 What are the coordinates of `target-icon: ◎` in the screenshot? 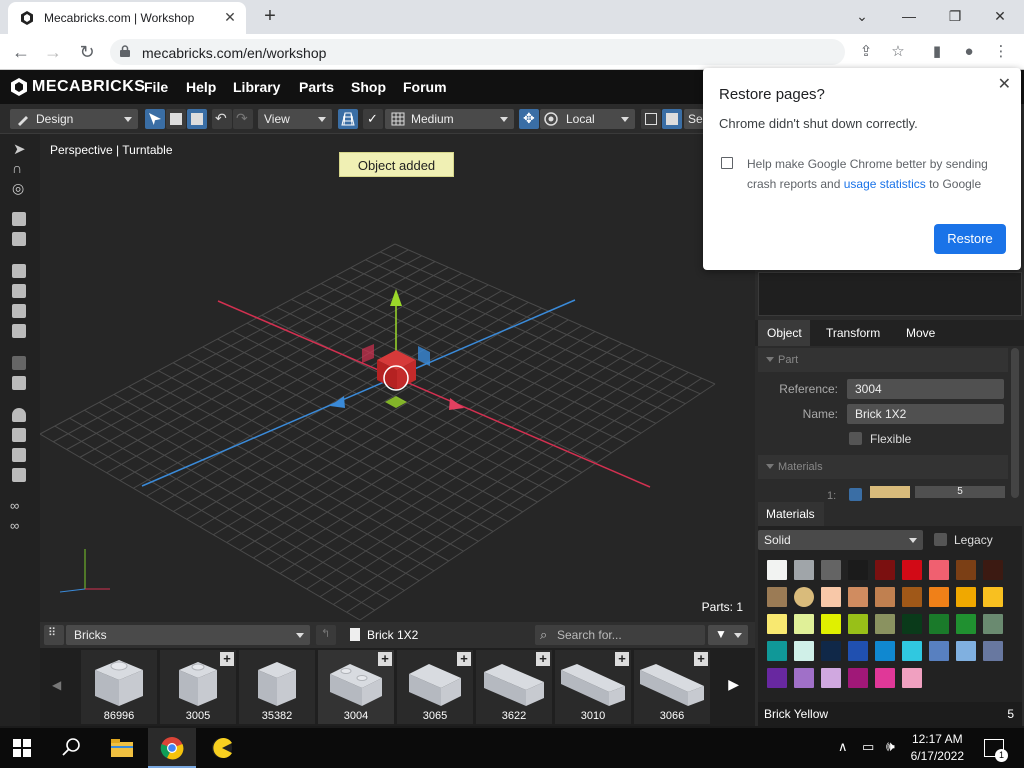 It's located at (19, 189).